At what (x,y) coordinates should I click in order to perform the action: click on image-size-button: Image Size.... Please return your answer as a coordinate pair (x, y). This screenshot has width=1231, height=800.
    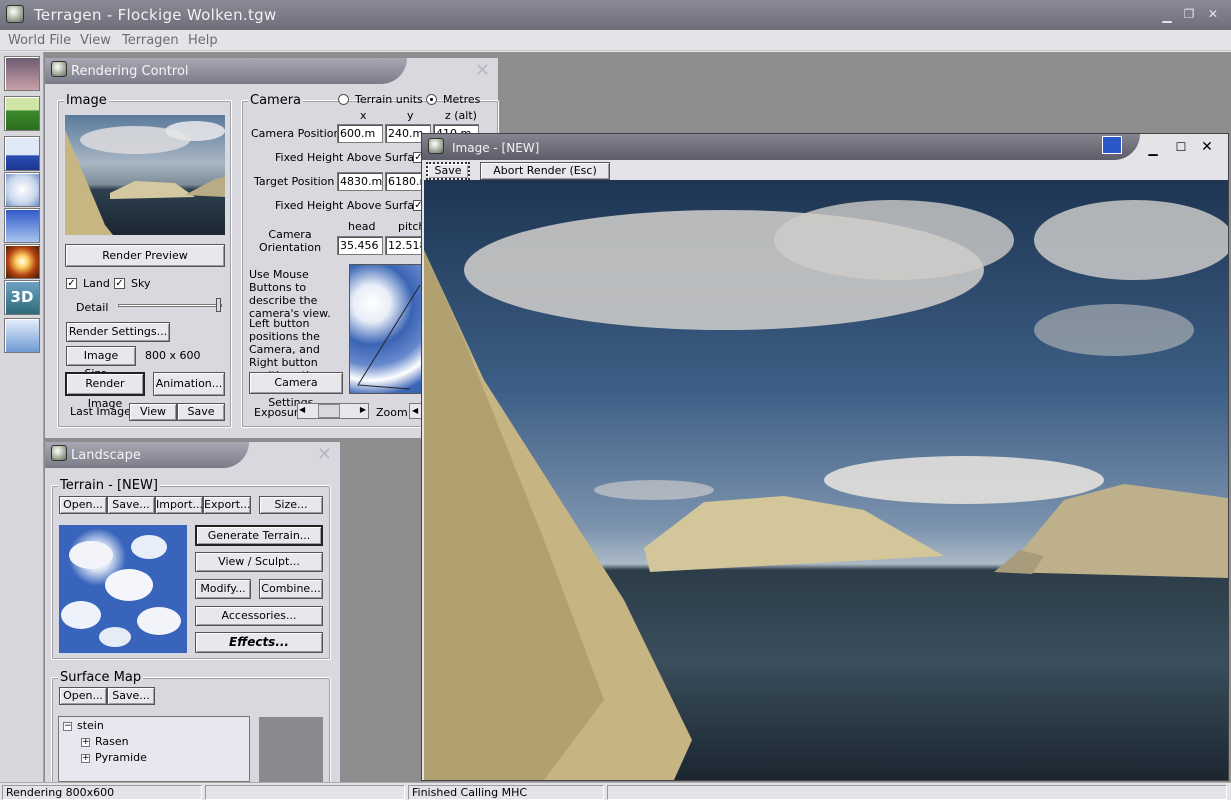
    Looking at the image, I should click on (101, 363).